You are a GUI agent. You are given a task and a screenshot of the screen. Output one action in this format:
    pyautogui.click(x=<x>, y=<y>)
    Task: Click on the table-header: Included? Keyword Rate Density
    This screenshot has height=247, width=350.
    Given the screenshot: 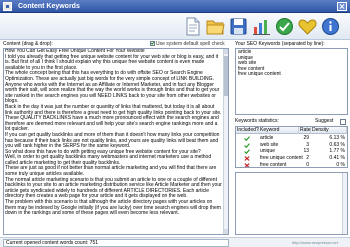 What is the action you would take?
    pyautogui.click(x=291, y=130)
    